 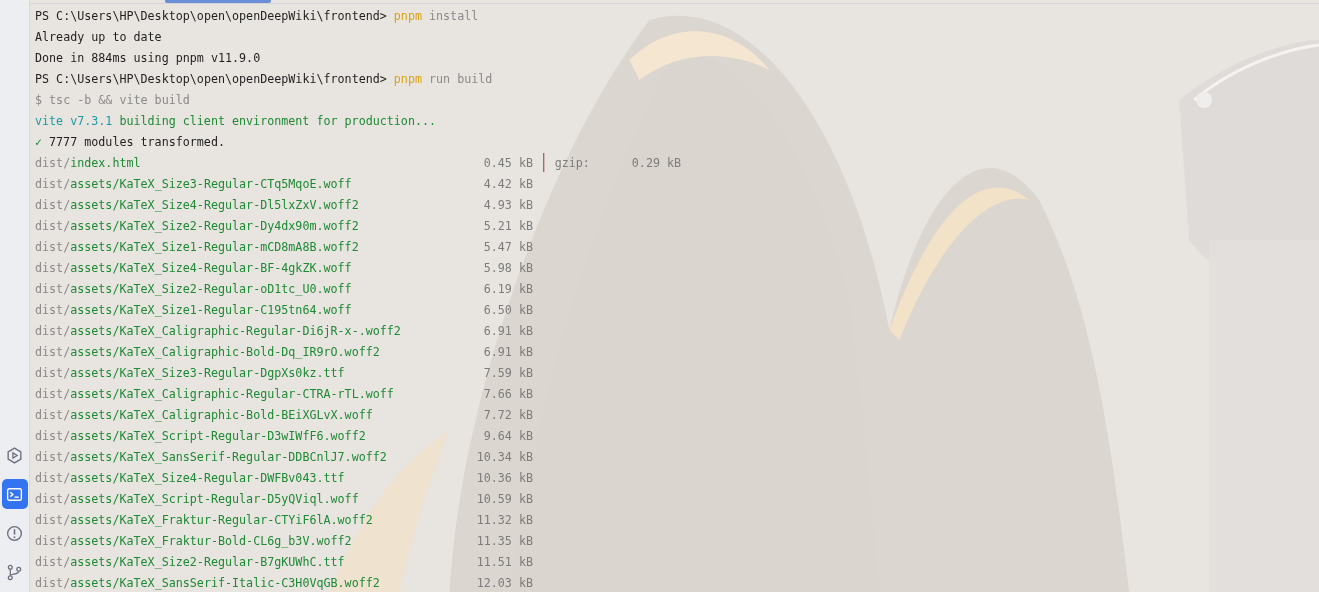 I want to click on file-size: 7.59 kB, so click(x=507, y=372).